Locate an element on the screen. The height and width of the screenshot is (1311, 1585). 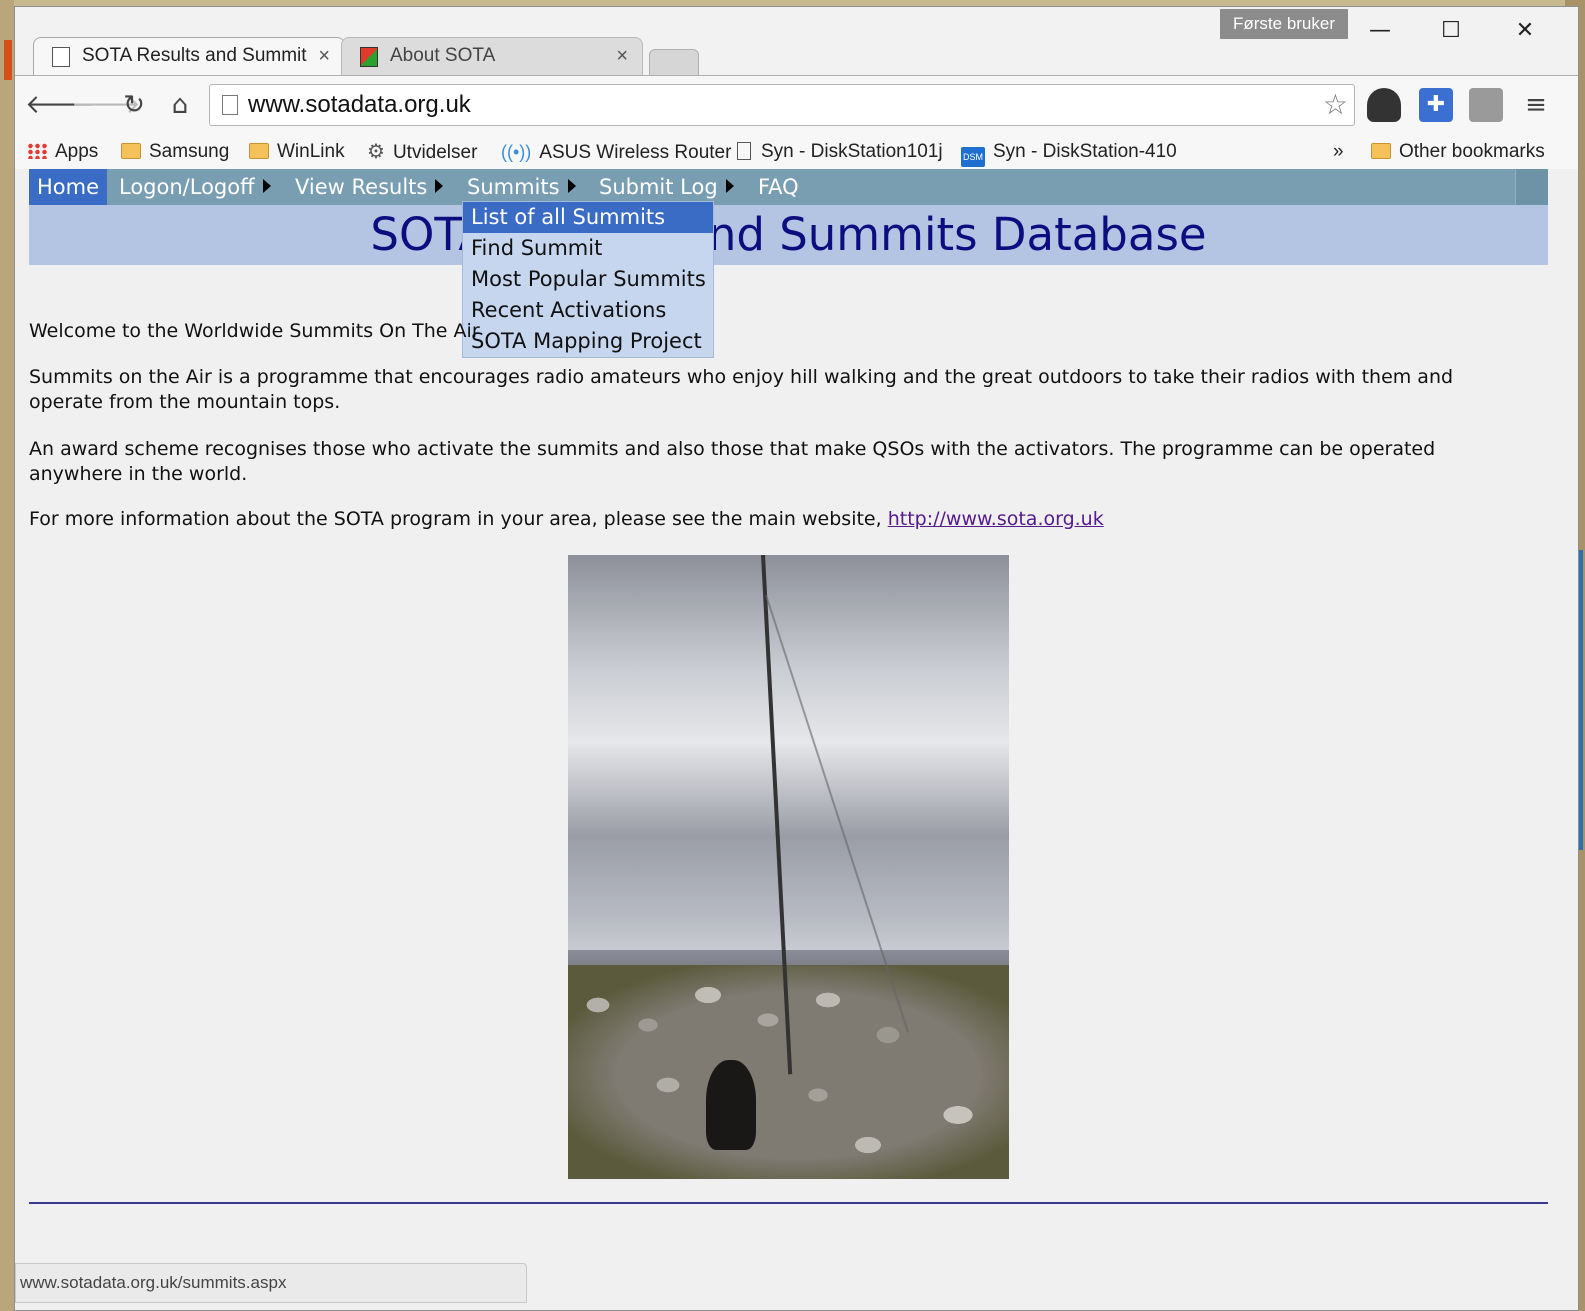
summit-photo is located at coordinates (788, 867).